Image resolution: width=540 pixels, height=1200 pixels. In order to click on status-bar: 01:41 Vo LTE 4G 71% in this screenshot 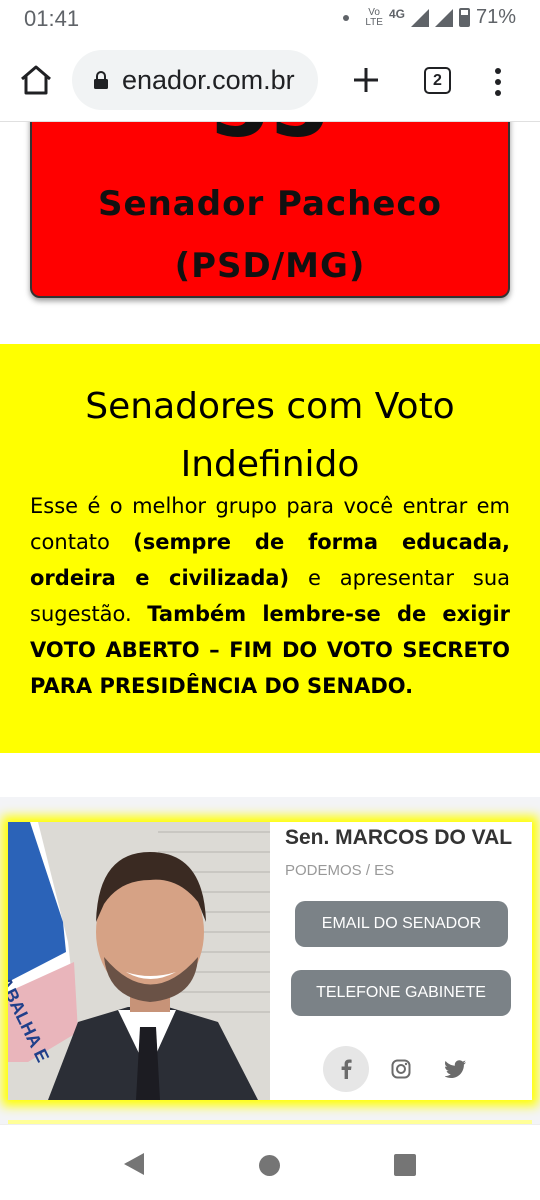, I will do `click(270, 20)`.